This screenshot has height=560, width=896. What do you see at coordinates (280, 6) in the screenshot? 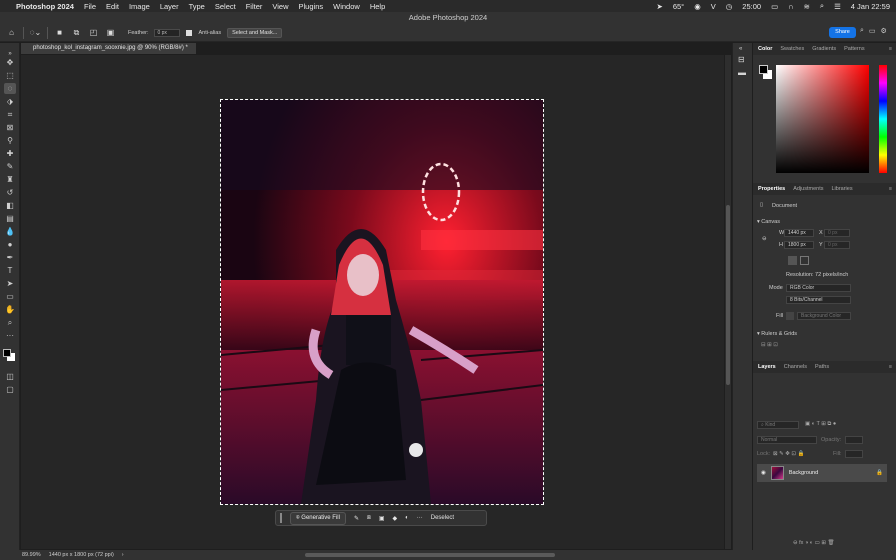
I see `menu-view: View` at bounding box center [280, 6].